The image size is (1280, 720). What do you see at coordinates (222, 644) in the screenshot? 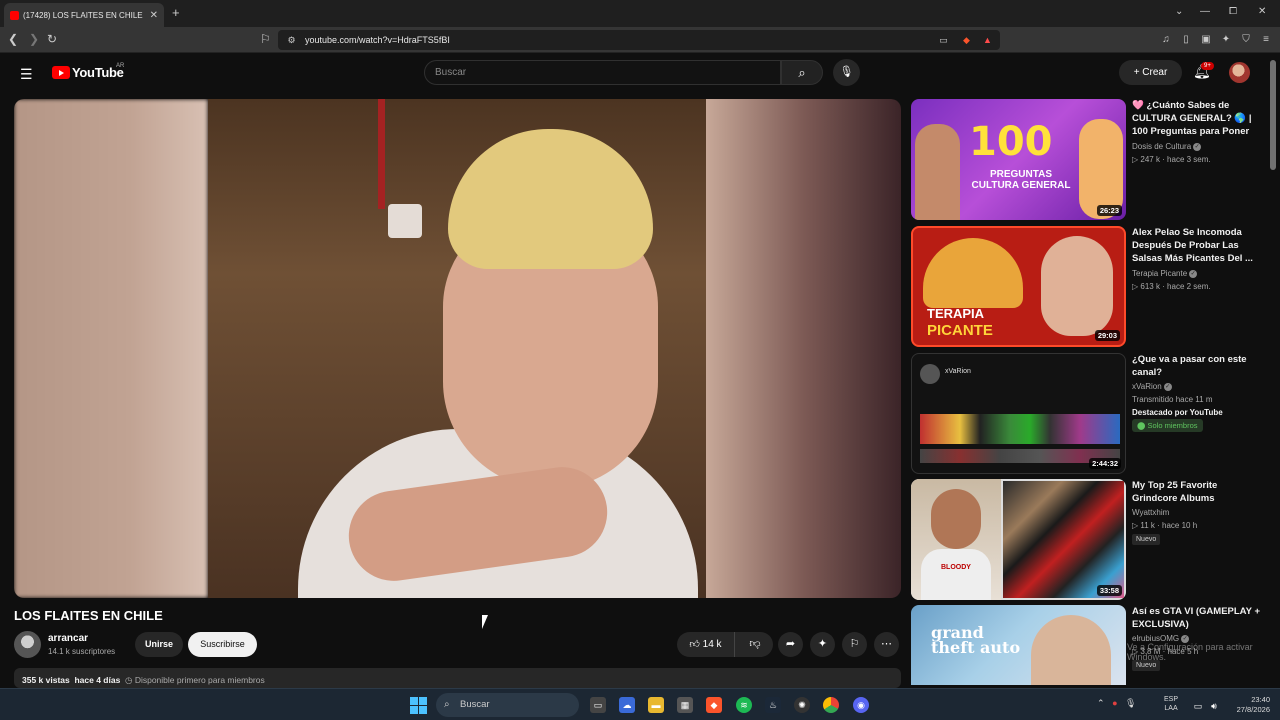
I see `subscribe-button: Suscribirse` at bounding box center [222, 644].